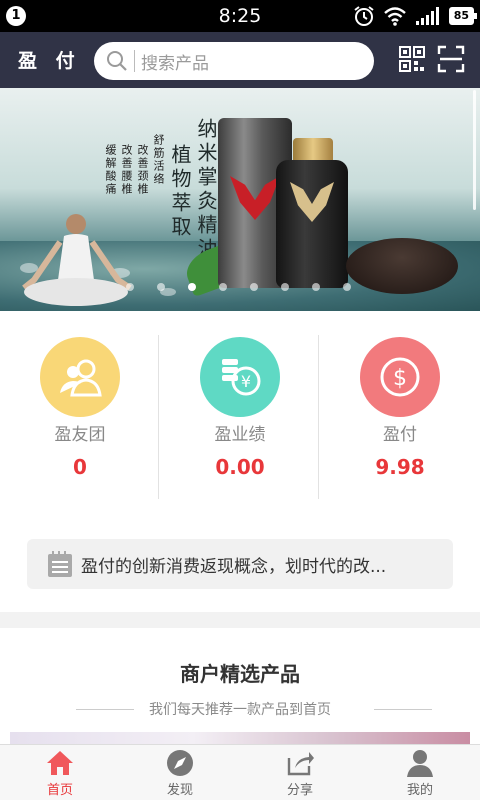  I want to click on tea-cake-image, so click(402, 266).